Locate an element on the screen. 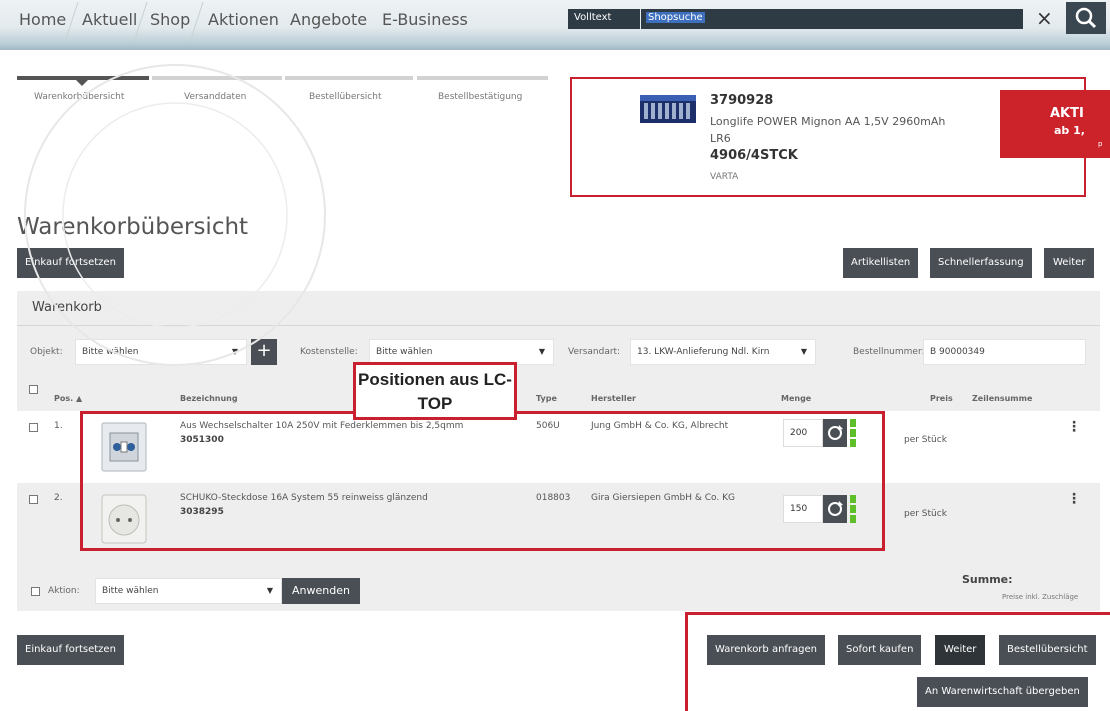 The height and width of the screenshot is (711, 1110). nav-item-e-business: E-Business is located at coordinates (425, 19).